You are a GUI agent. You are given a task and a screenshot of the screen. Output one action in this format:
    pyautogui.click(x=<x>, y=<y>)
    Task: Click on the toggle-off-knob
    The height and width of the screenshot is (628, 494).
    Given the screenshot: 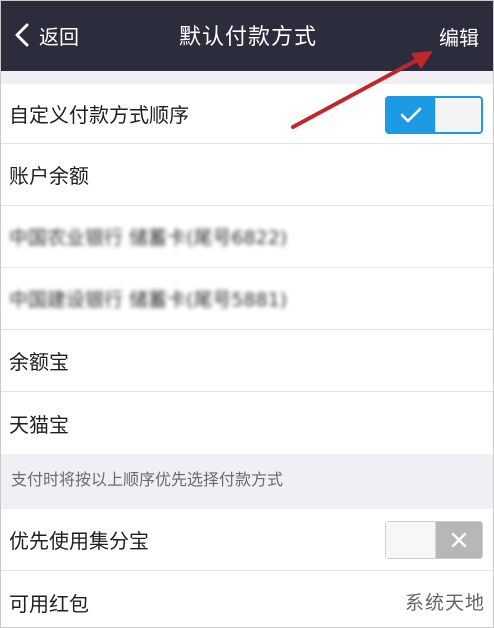 What is the action you would take?
    pyautogui.click(x=459, y=540)
    